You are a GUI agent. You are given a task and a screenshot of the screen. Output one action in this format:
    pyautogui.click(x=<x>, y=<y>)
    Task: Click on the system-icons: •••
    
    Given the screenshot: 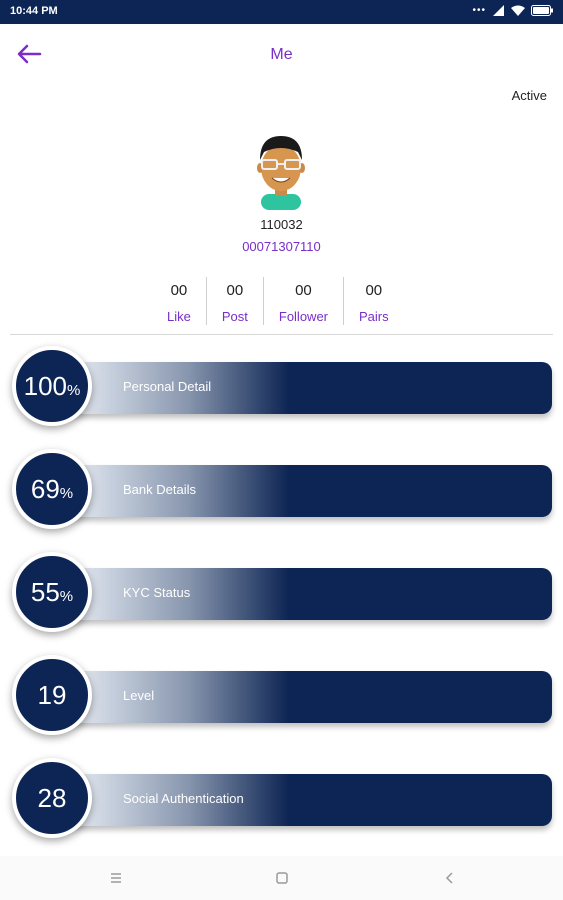 What is the action you would take?
    pyautogui.click(x=512, y=10)
    